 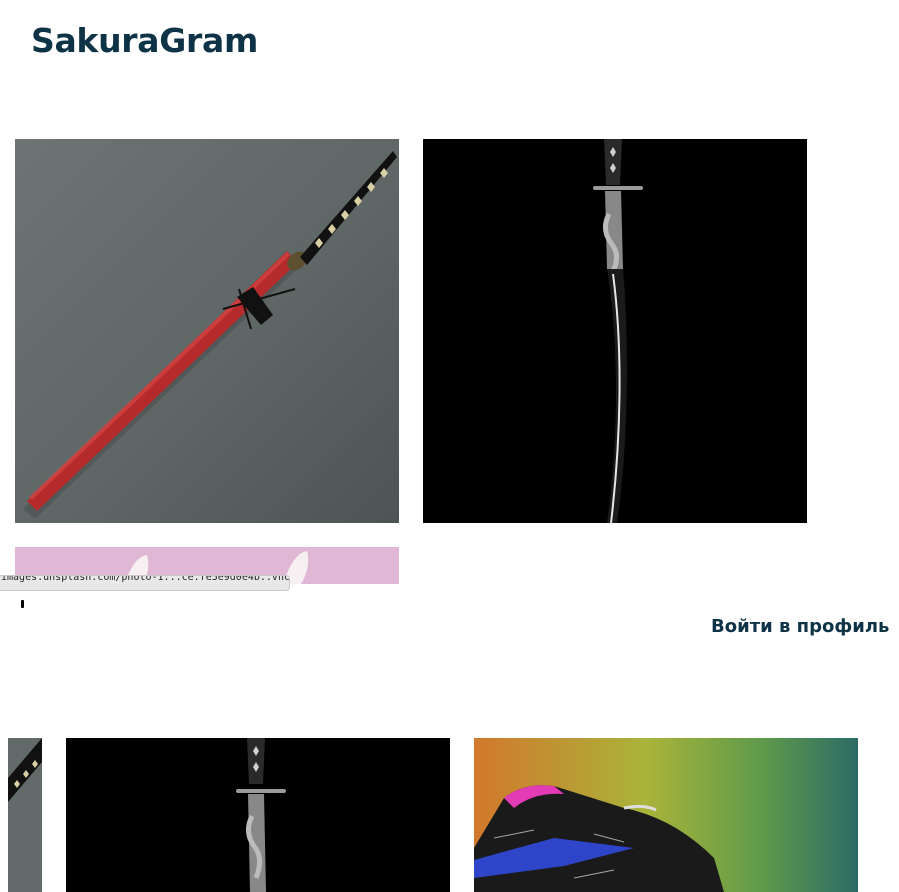 What do you see at coordinates (22, 604) in the screenshot?
I see `text-cursor` at bounding box center [22, 604].